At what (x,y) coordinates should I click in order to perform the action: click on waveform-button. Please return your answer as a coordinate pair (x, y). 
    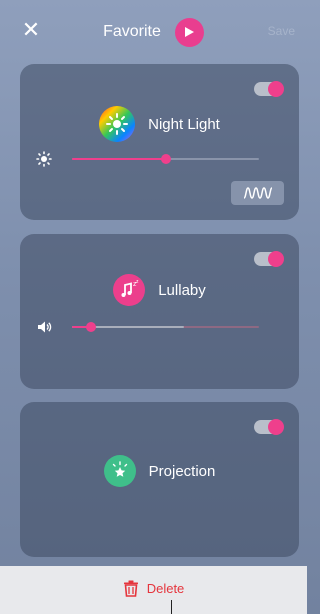
    Looking at the image, I should click on (257, 193).